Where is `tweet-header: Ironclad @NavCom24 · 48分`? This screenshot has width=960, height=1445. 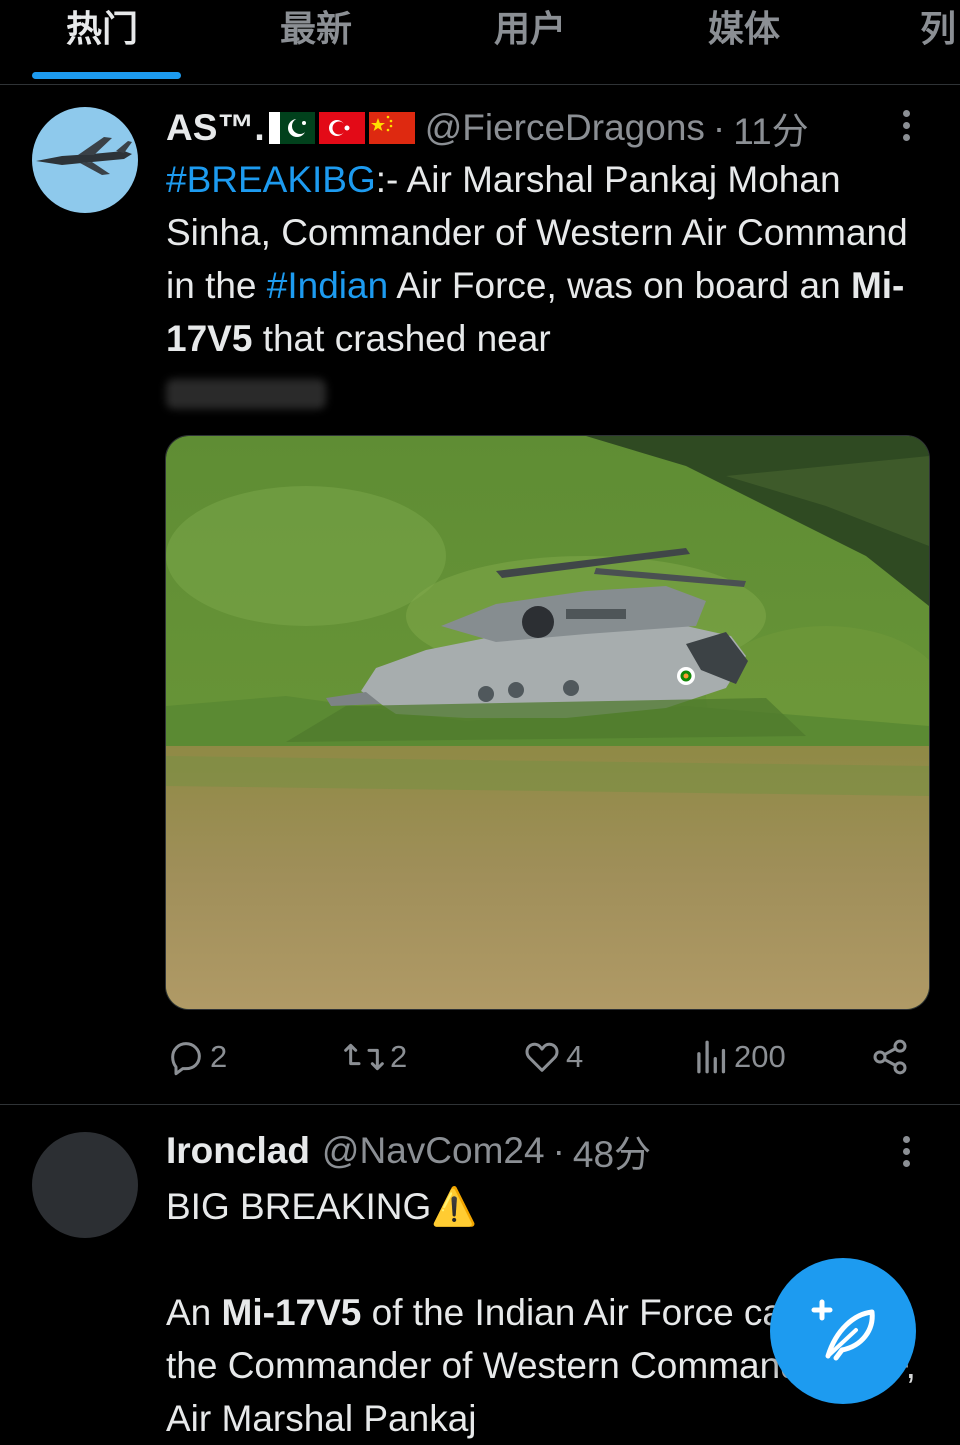
tweet-header: Ironclad @NavCom24 · 48分 is located at coordinates (408, 1151).